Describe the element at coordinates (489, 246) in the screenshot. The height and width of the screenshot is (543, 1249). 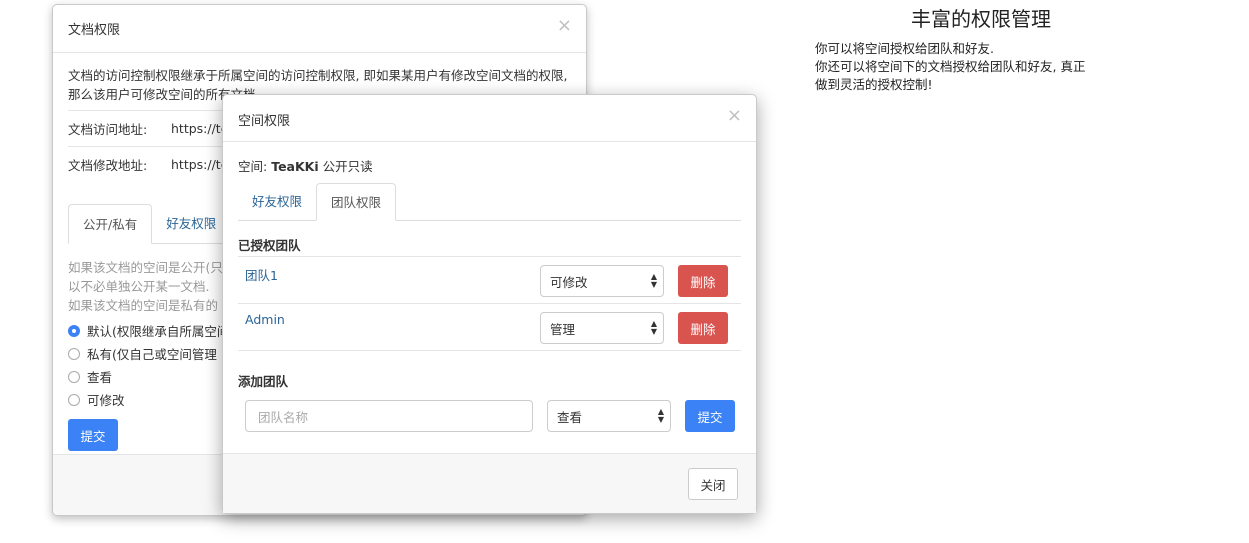
I see `authorized-teams-heading: 已授权团队` at that location.